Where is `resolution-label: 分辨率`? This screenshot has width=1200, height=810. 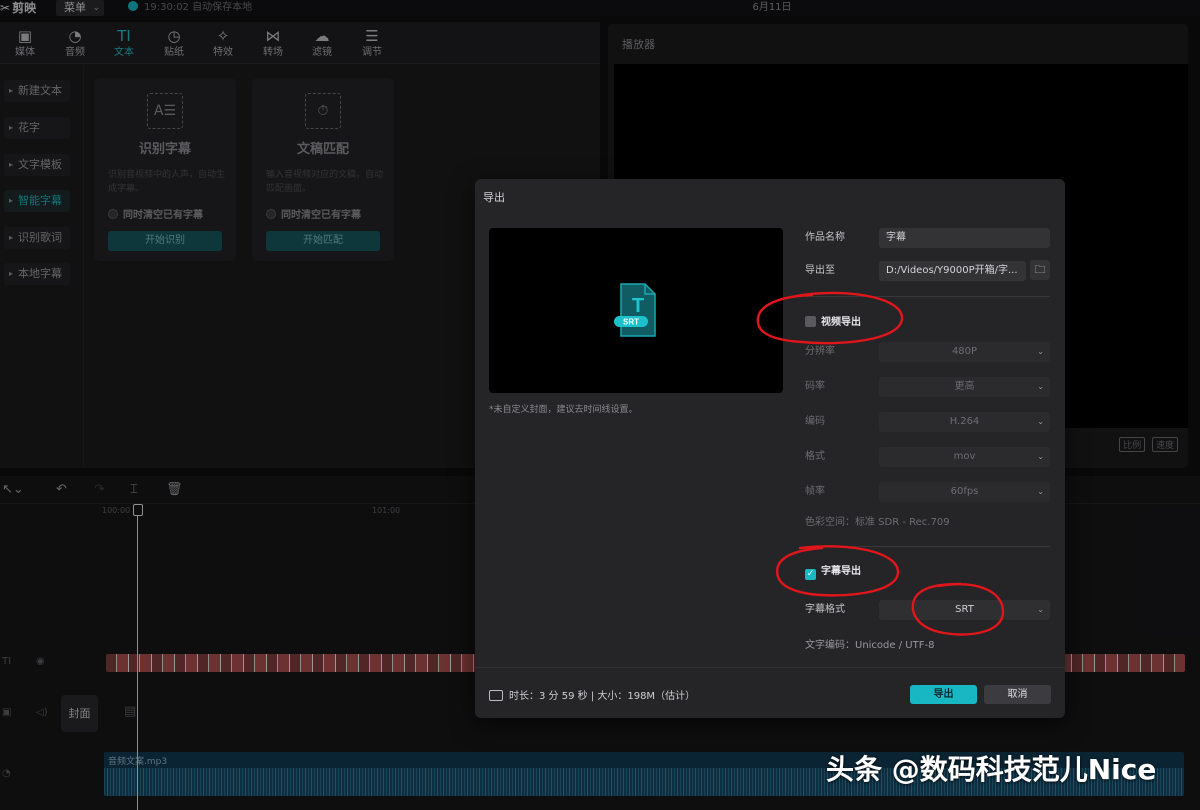
resolution-label: 分辨率 is located at coordinates (820, 351).